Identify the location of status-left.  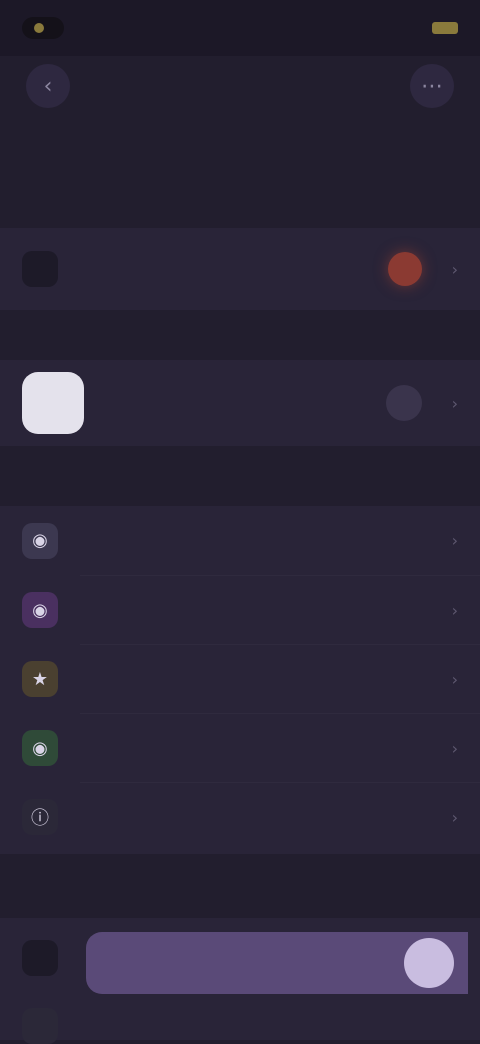
(43, 28).